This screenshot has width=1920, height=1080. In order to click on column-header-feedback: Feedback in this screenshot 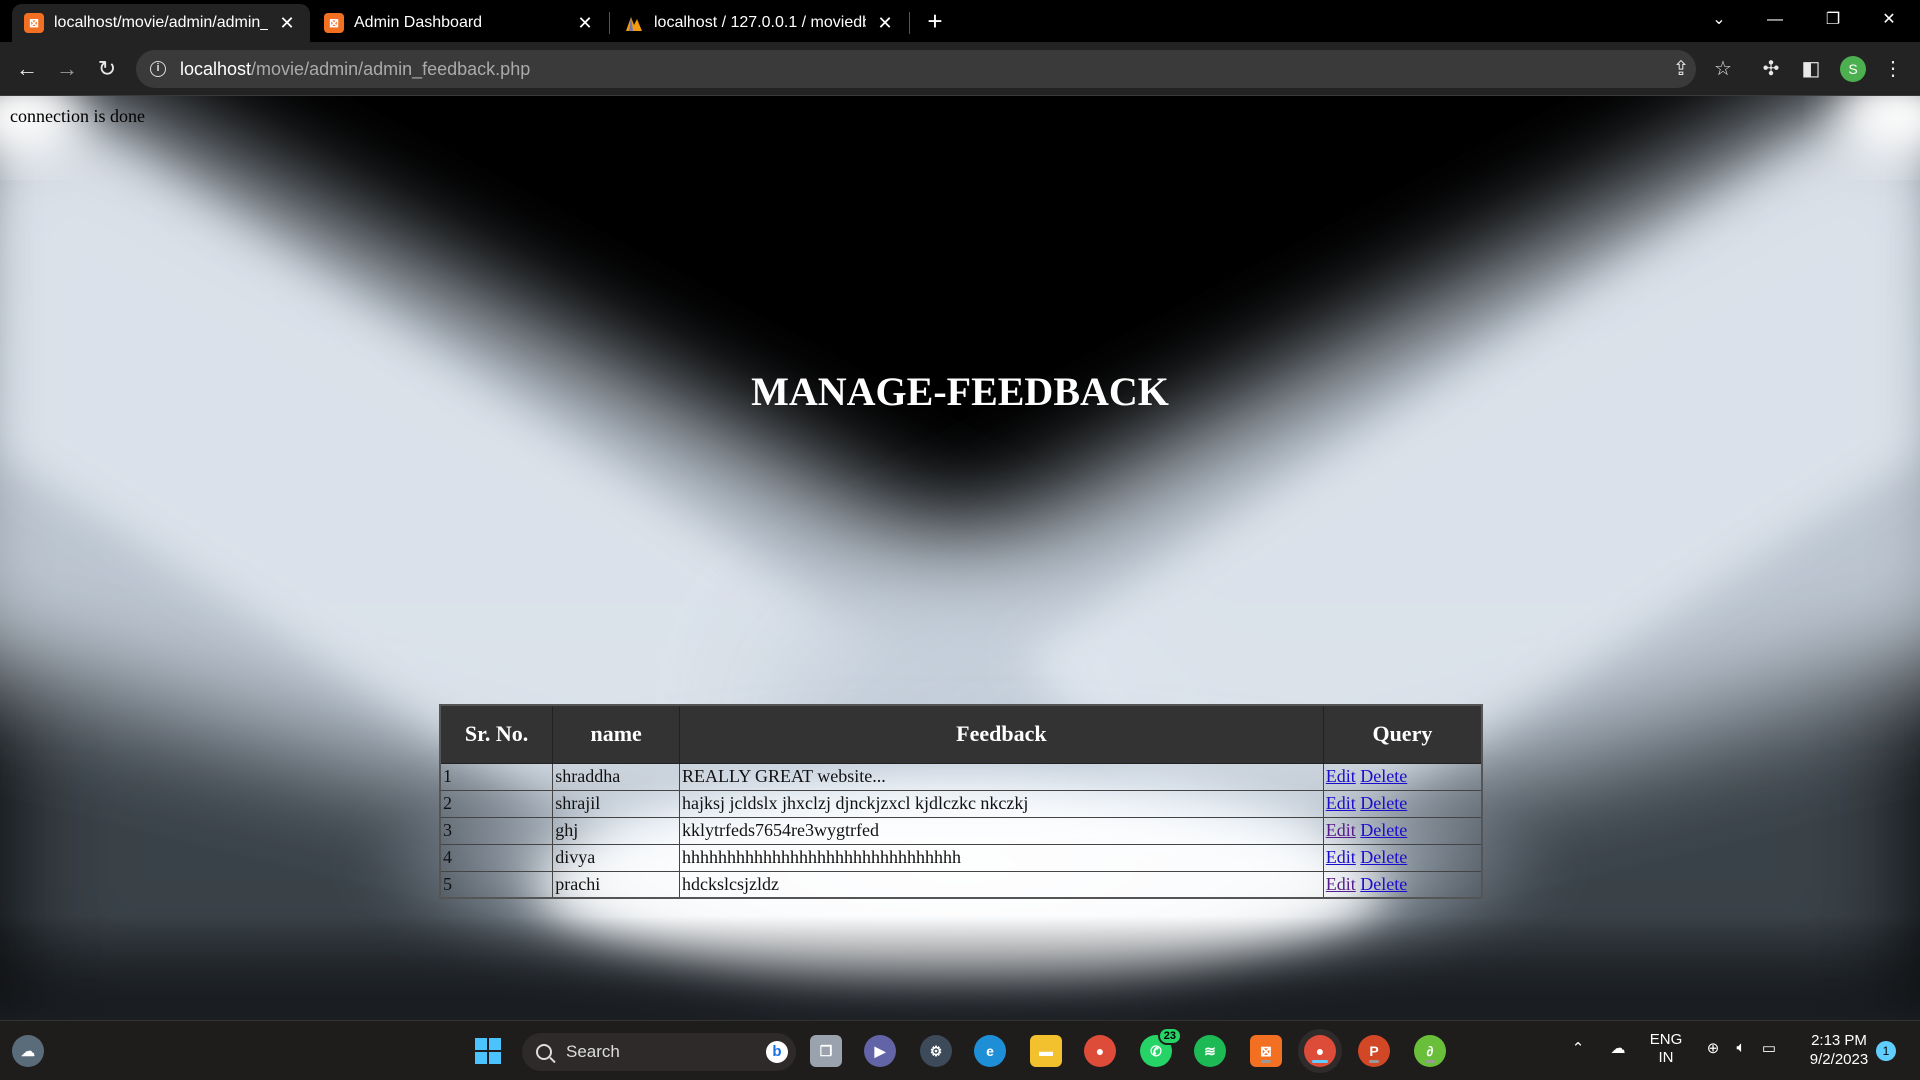, I will do `click(1001, 734)`.